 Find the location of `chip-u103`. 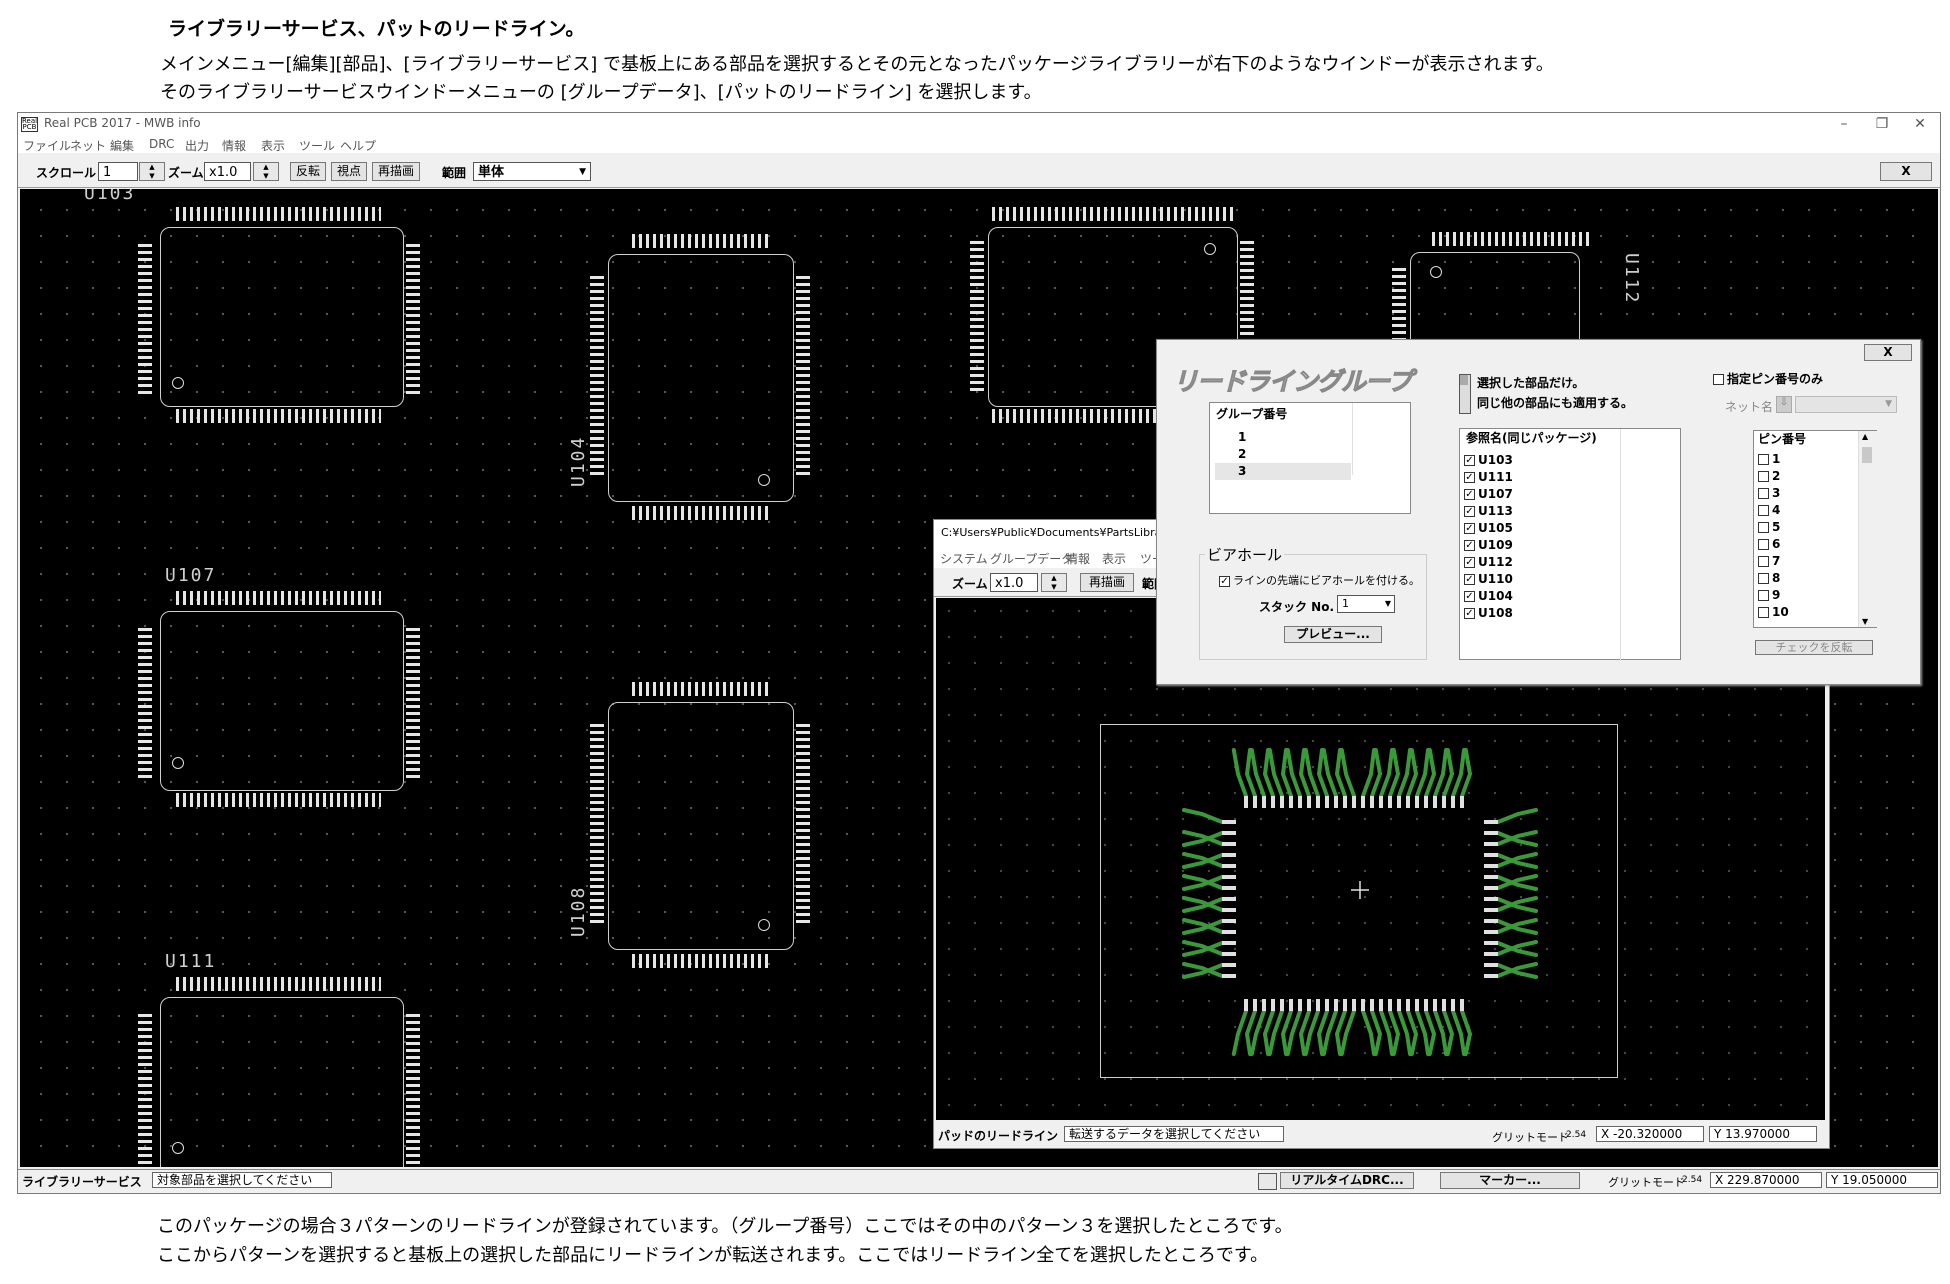

chip-u103 is located at coordinates (279, 317).